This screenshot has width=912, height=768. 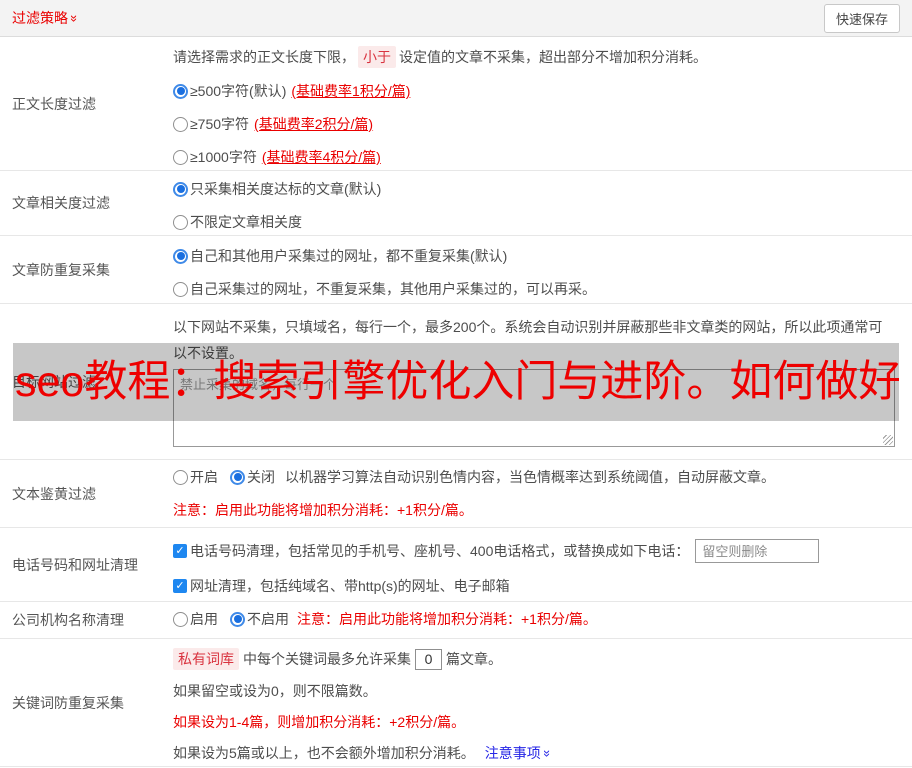 I want to click on option-label: 只采集相关度达标的文章(默认), so click(x=286, y=189).